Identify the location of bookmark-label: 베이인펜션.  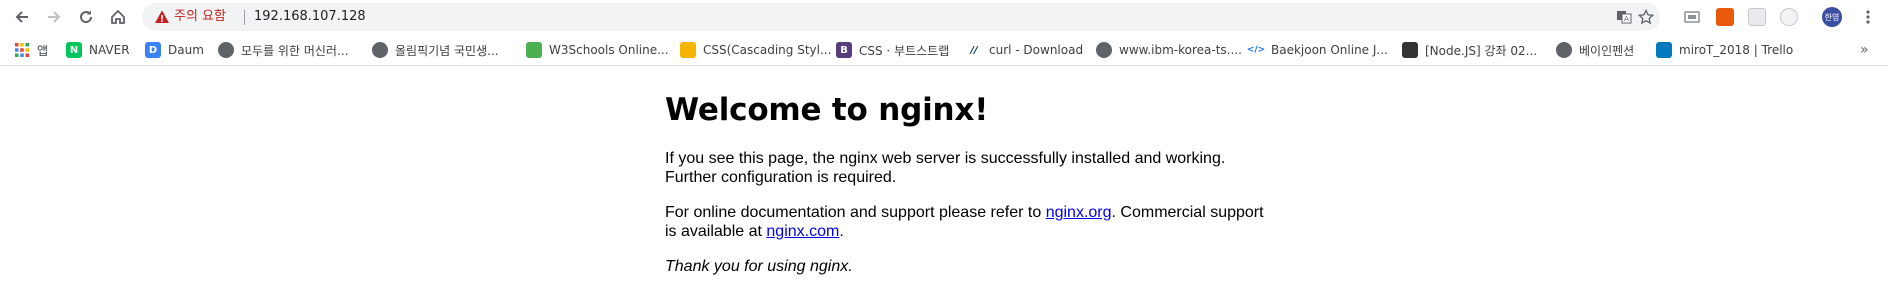
(1607, 50).